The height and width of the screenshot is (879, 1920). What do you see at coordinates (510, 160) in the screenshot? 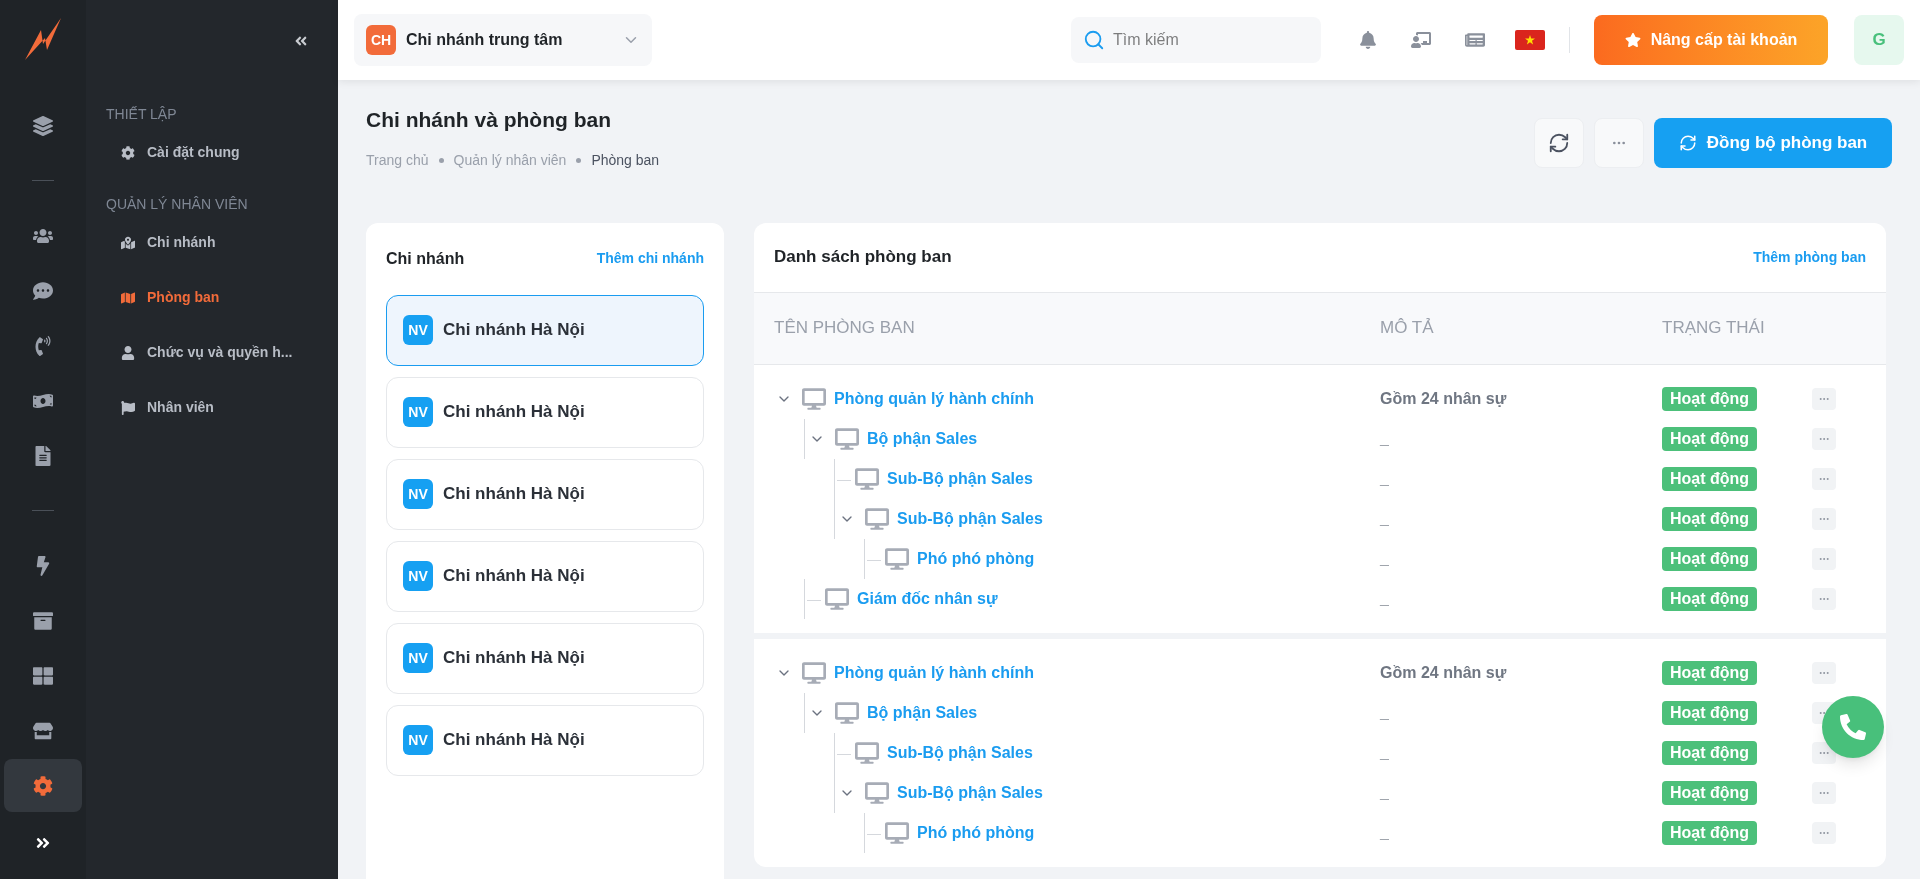
I see `breadcrumb-item: Quản lý nhân viên` at bounding box center [510, 160].